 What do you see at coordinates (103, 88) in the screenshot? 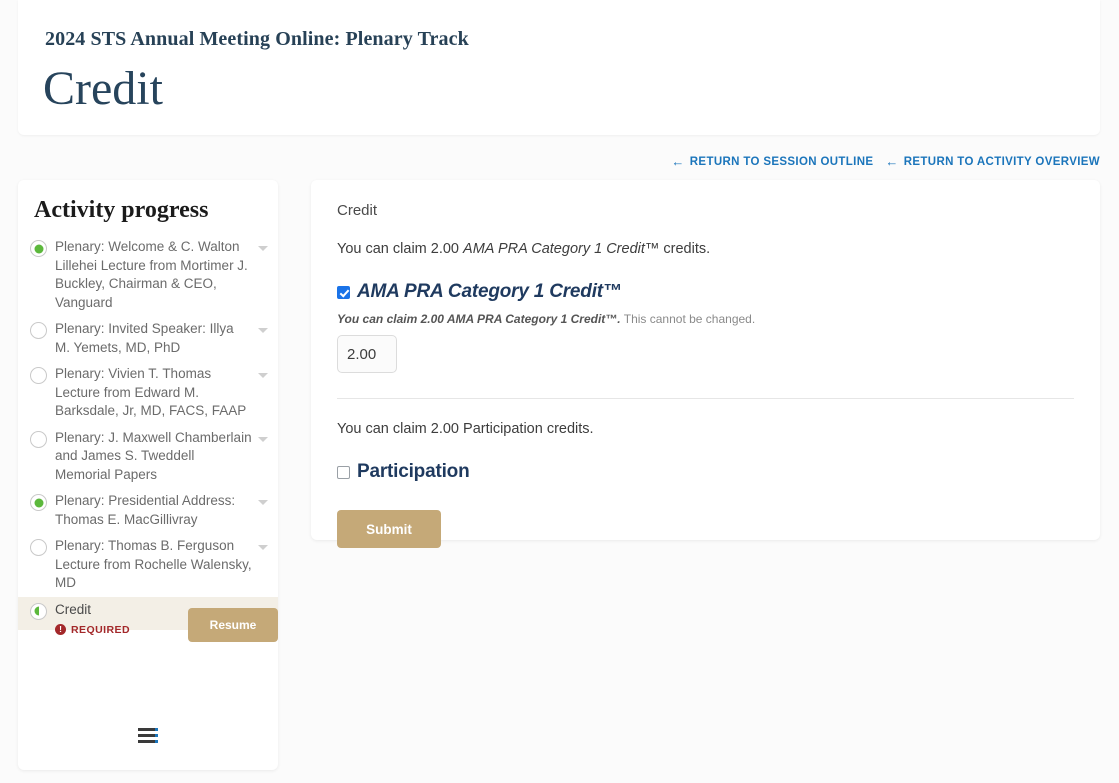
I see `page-title: Credit` at bounding box center [103, 88].